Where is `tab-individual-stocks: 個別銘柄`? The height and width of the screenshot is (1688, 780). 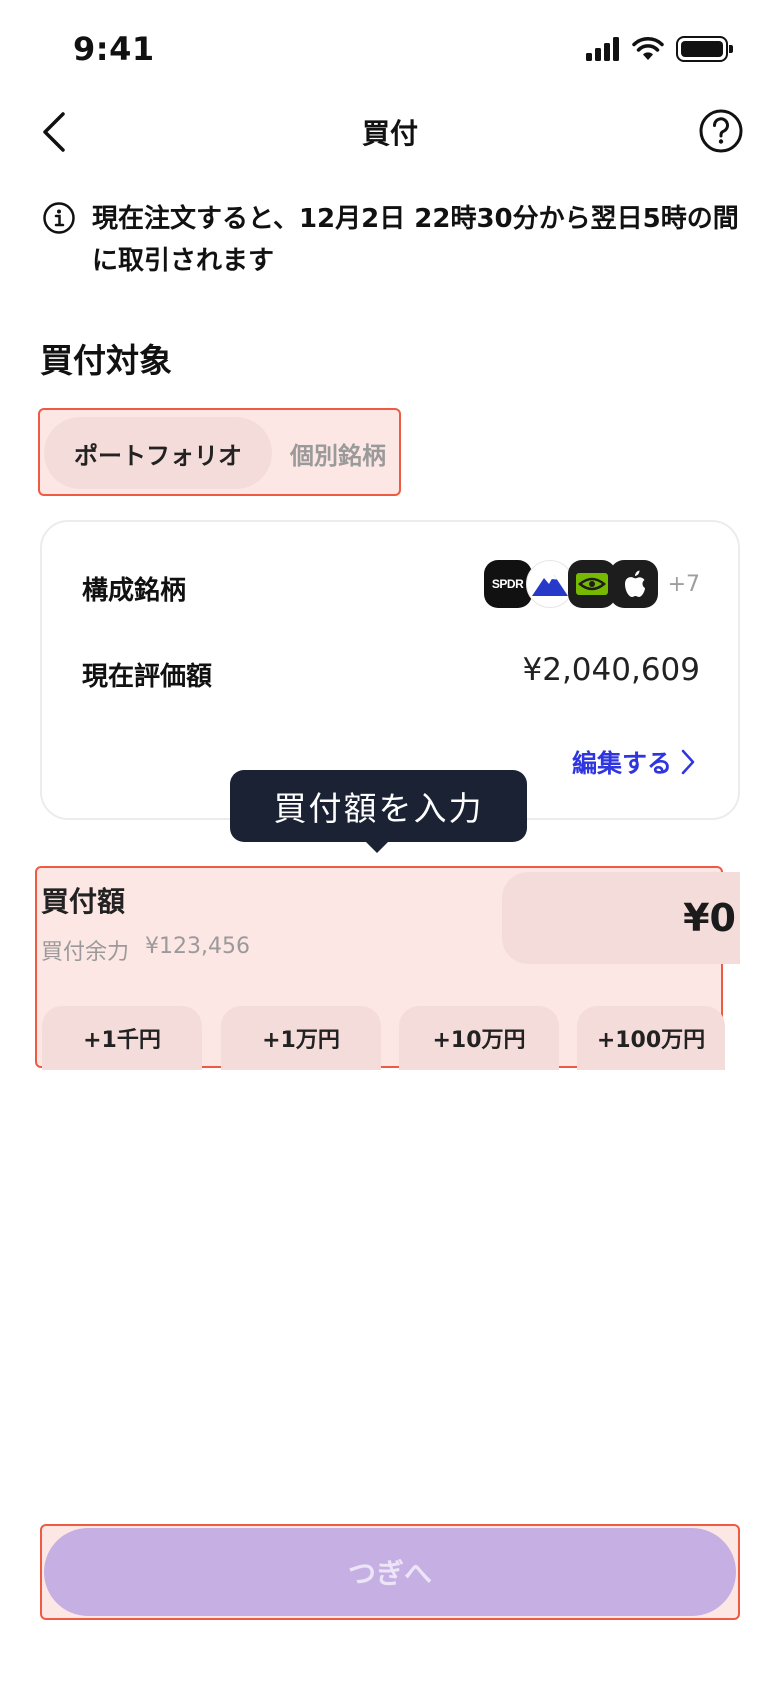
tab-individual-stocks: 個別銘柄 is located at coordinates (344, 453).